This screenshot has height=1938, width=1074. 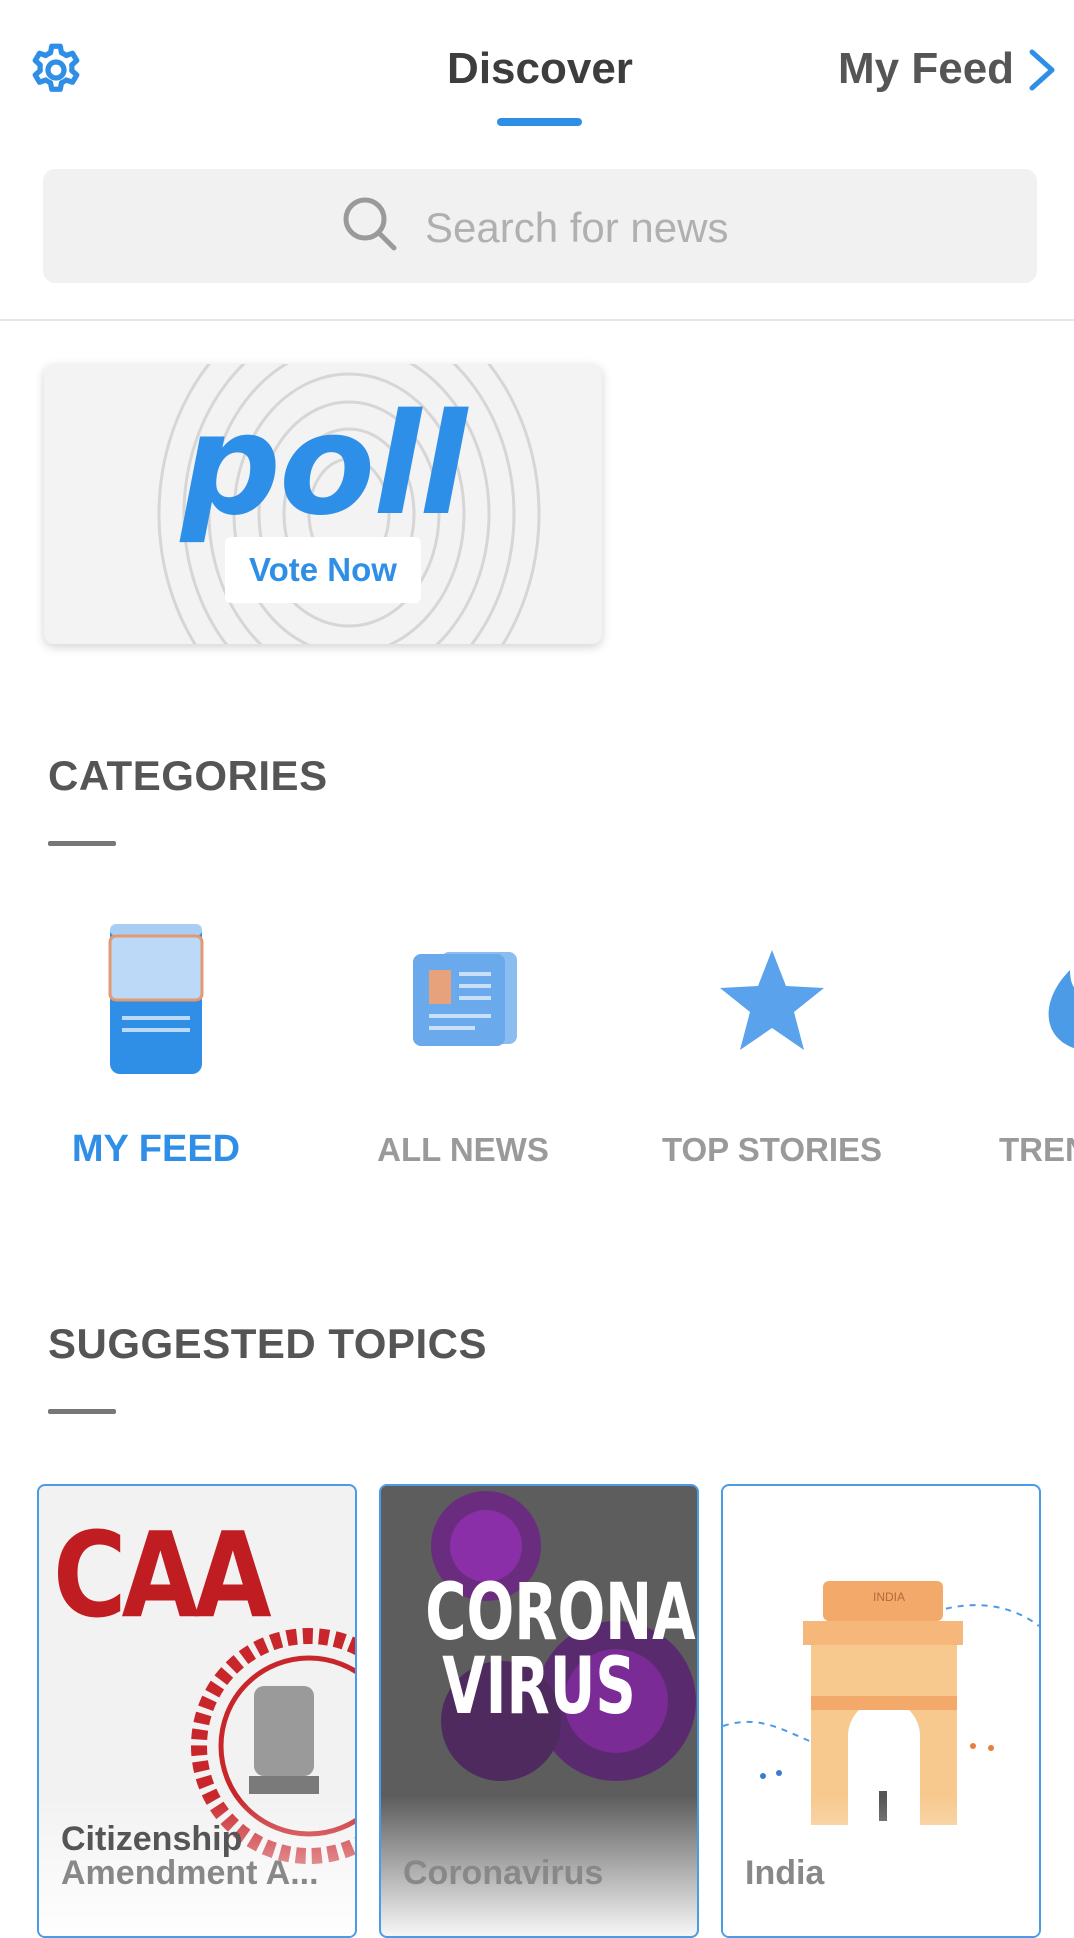 I want to click on categories-heading-underline, so click(x=82, y=843).